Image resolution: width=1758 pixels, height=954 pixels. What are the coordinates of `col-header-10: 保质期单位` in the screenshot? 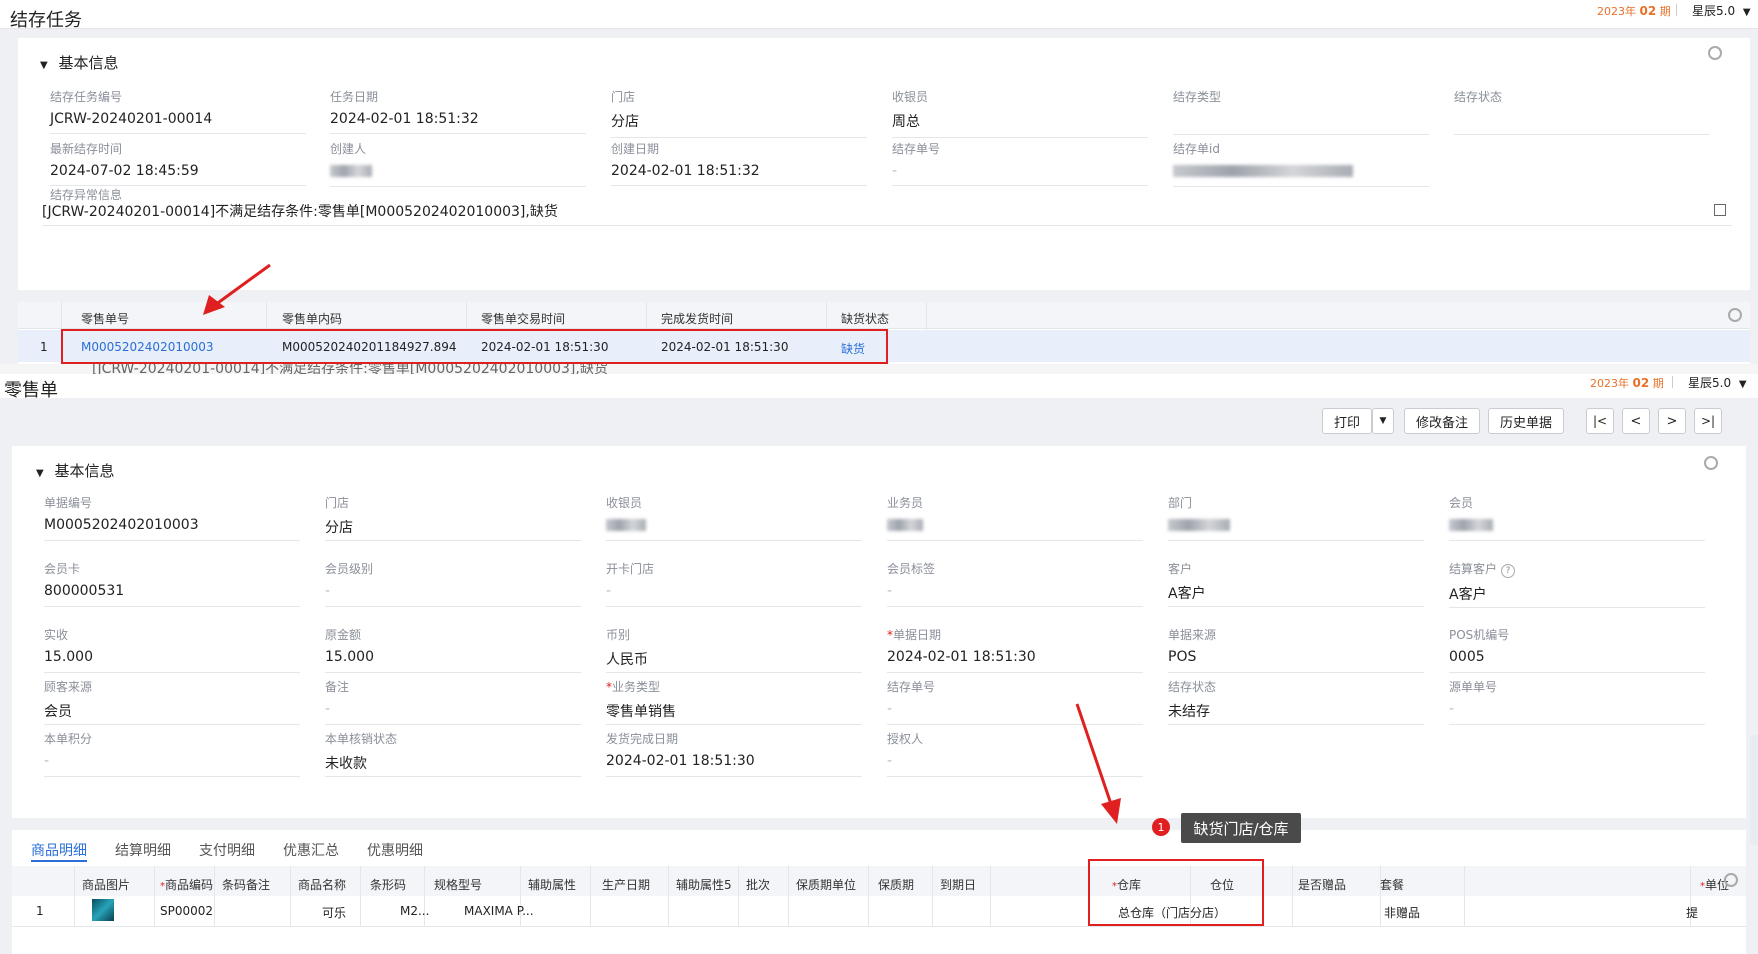 It's located at (826, 884).